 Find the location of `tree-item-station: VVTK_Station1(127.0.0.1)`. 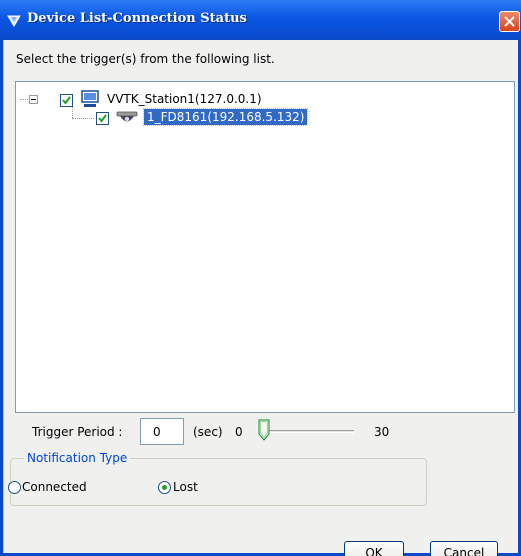

tree-item-station: VVTK_Station1(127.0.0.1) is located at coordinates (184, 99).